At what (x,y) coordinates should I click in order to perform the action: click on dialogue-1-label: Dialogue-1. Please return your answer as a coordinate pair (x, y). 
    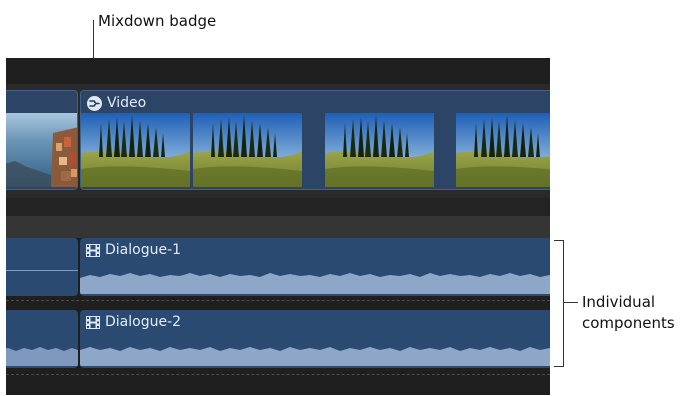
    Looking at the image, I should click on (133, 250).